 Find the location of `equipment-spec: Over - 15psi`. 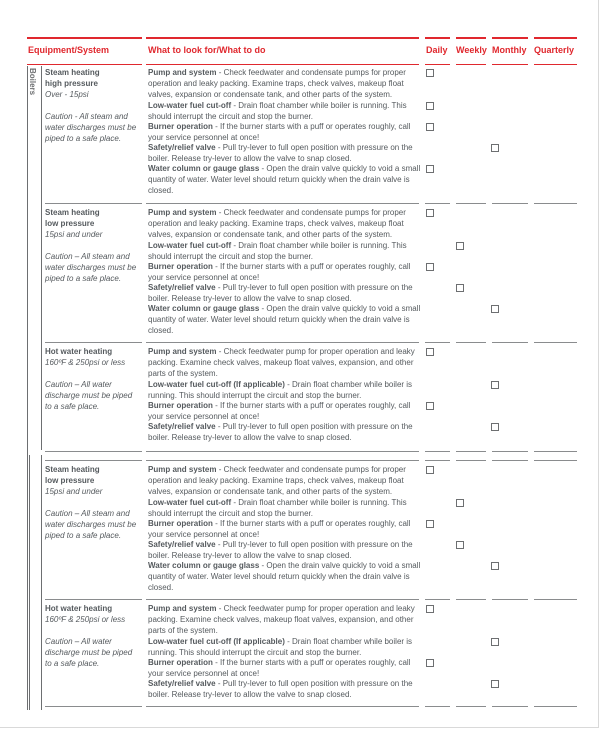

equipment-spec: Over - 15psi is located at coordinates (67, 94).